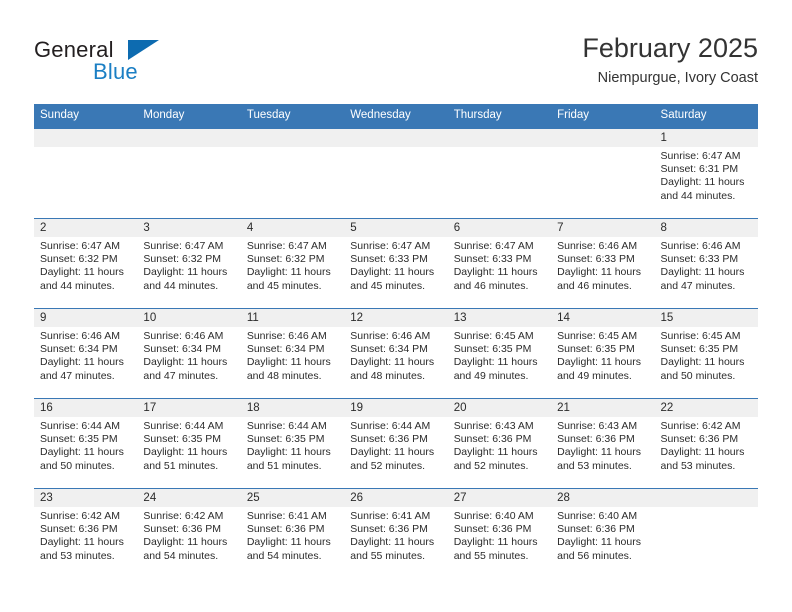  What do you see at coordinates (189, 116) in the screenshot?
I see `weekday-header-monday: Monday` at bounding box center [189, 116].